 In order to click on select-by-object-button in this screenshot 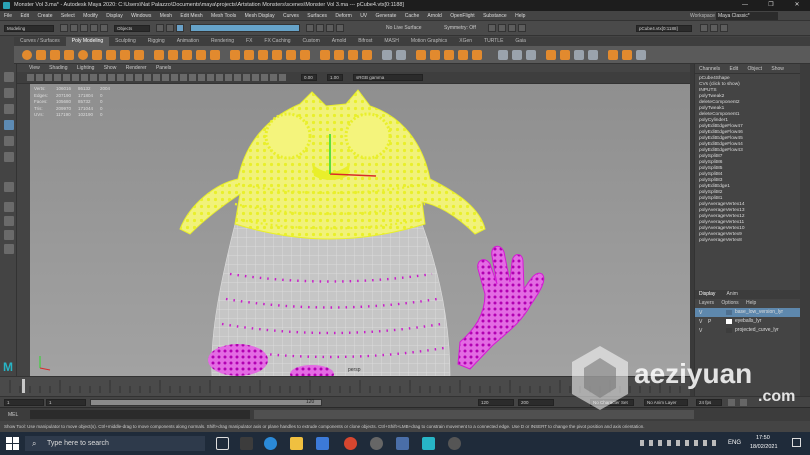, I will do `click(170, 28)`.